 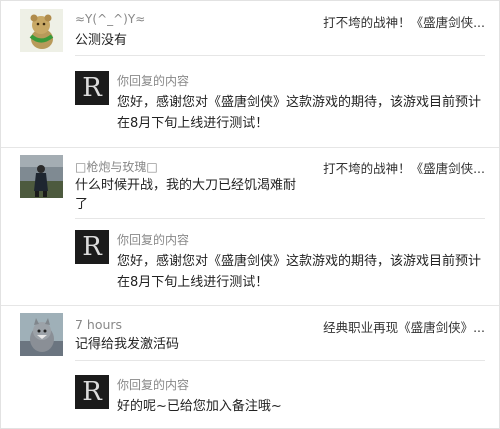 I want to click on comment-text: 记得给我发激活码, so click(x=127, y=344).